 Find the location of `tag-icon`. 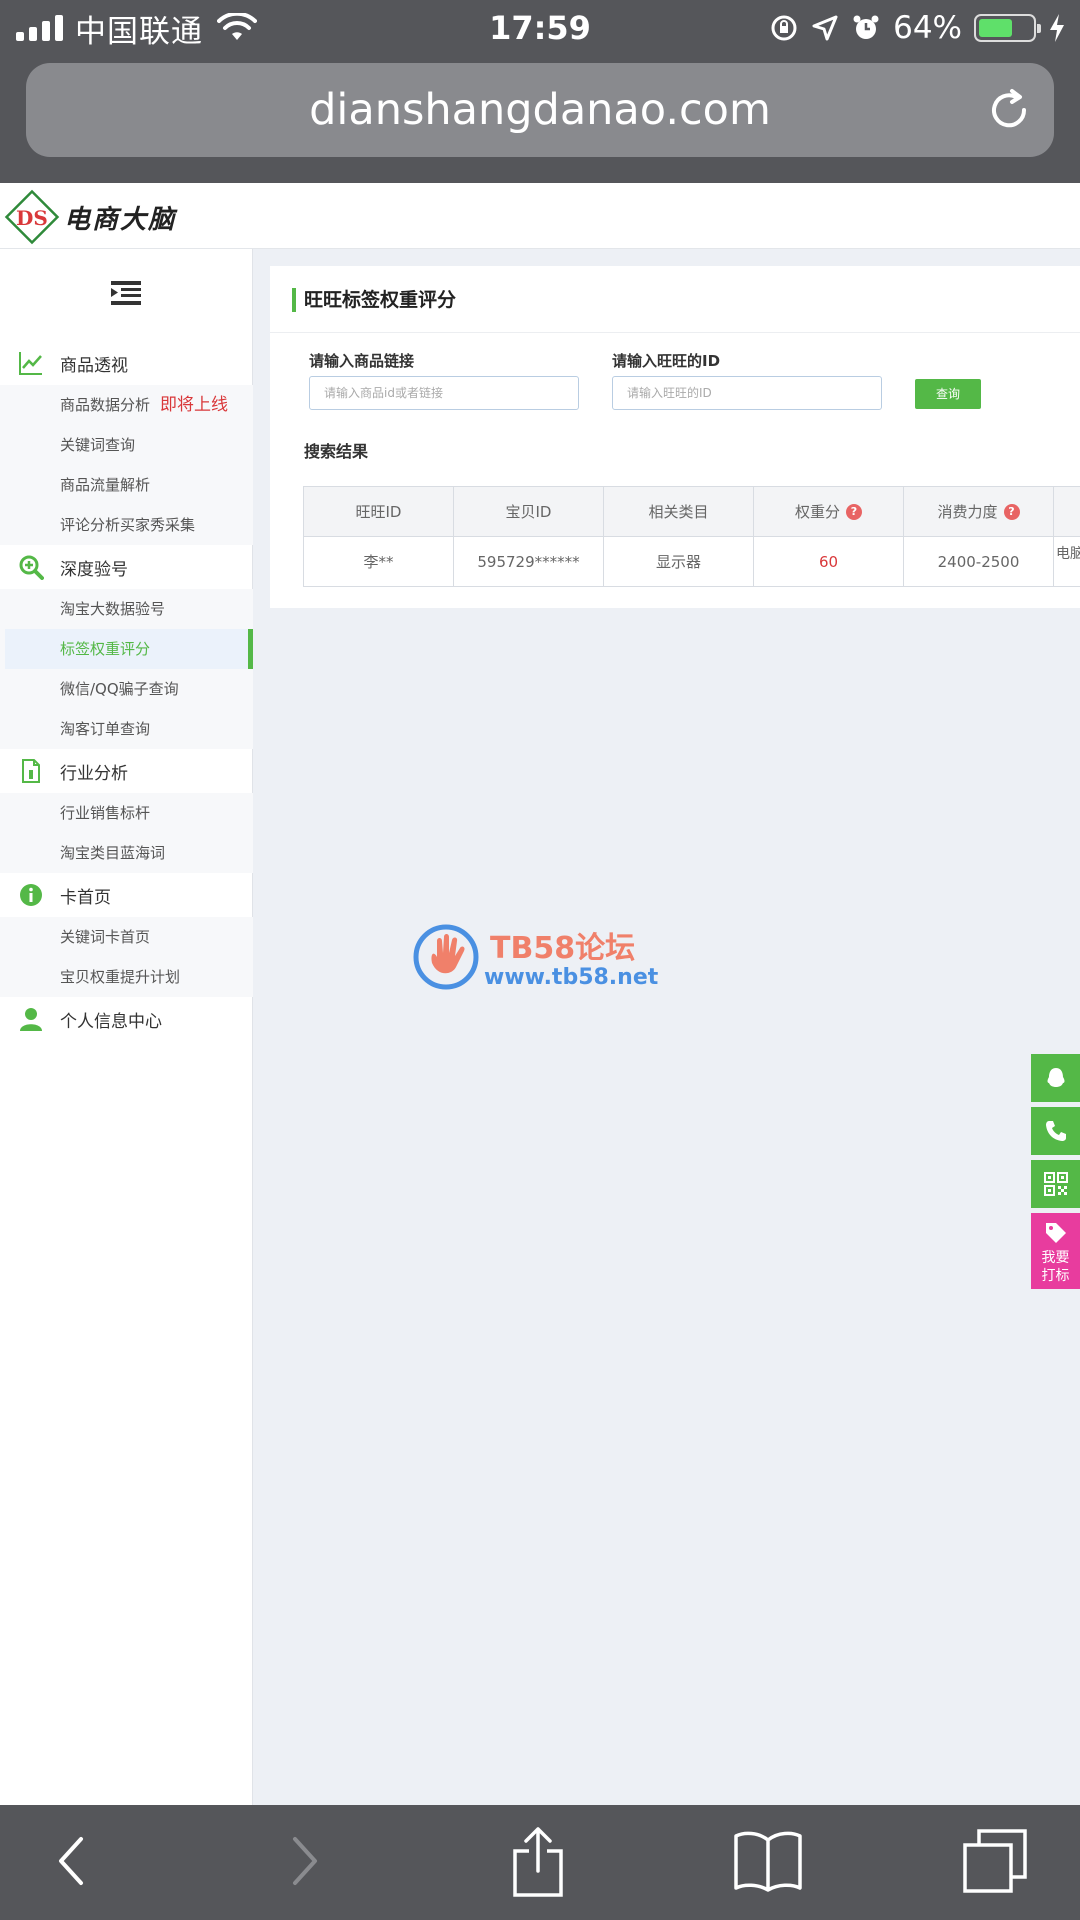

tag-icon is located at coordinates (1055, 1233).